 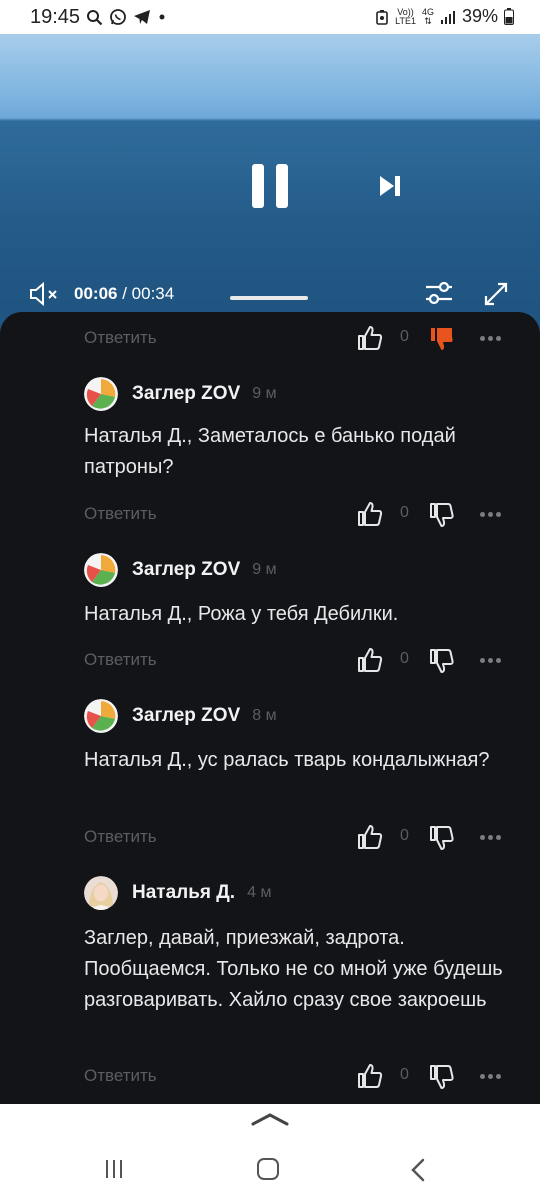 I want to click on duration: 00:34, so click(x=153, y=293).